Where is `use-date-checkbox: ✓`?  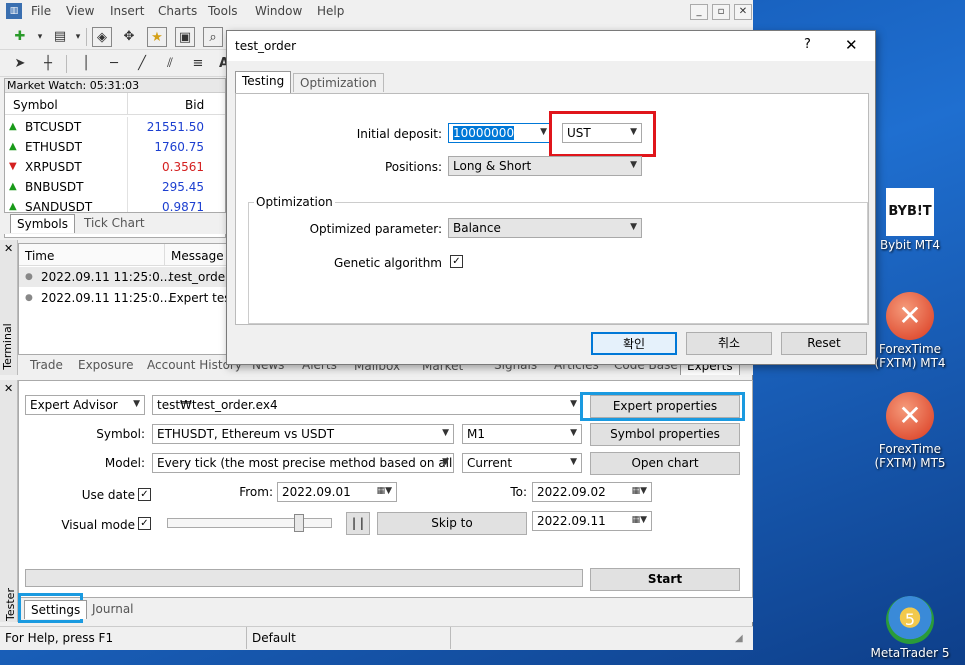 use-date-checkbox: ✓ is located at coordinates (144, 494).